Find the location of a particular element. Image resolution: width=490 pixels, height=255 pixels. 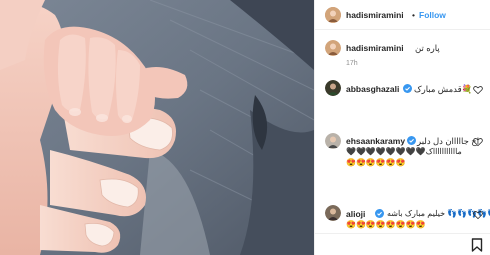

comment-text: قدمش مبارک💐 is located at coordinates (443, 89).